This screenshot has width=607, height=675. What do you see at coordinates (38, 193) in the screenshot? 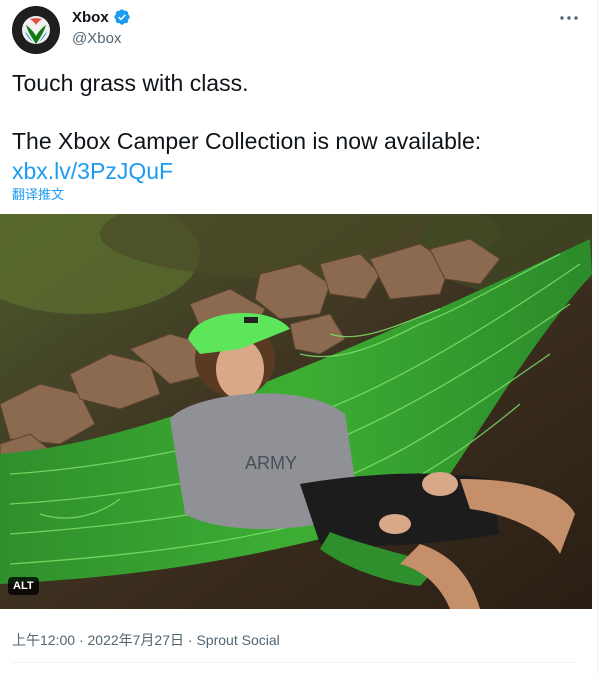
I see `translate-tweet-link: 翻译推文` at bounding box center [38, 193].